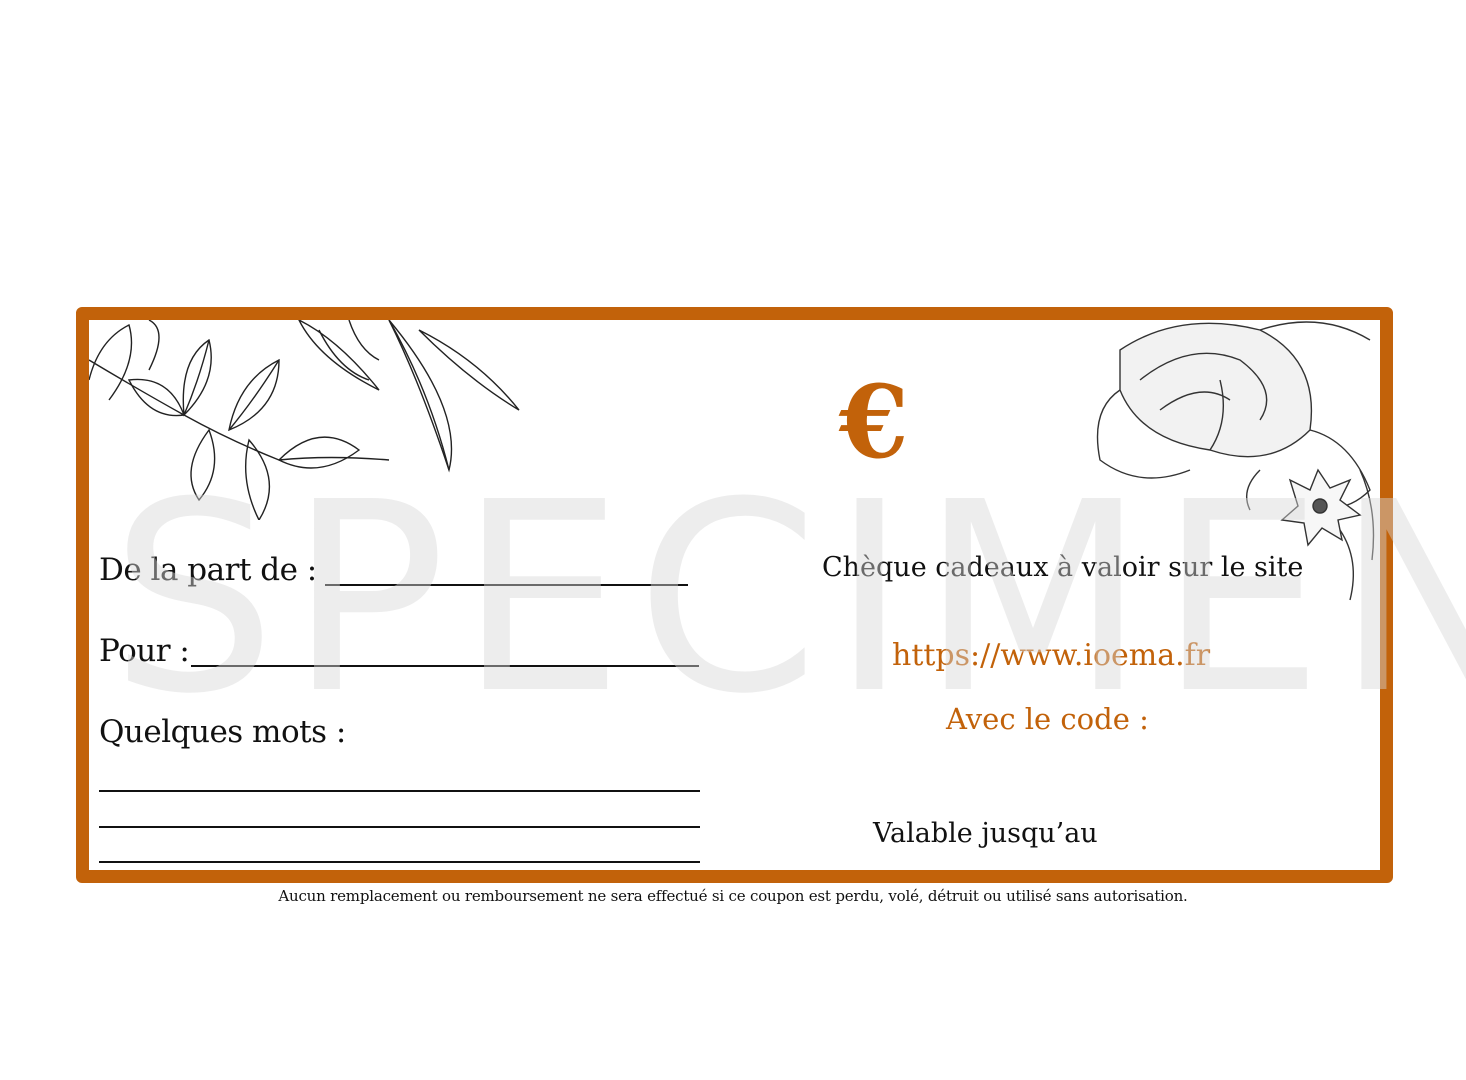 Image resolution: width=1466 pixels, height=1080 pixels. What do you see at coordinates (1047, 719) in the screenshot?
I see `code-label: Avec le code :` at bounding box center [1047, 719].